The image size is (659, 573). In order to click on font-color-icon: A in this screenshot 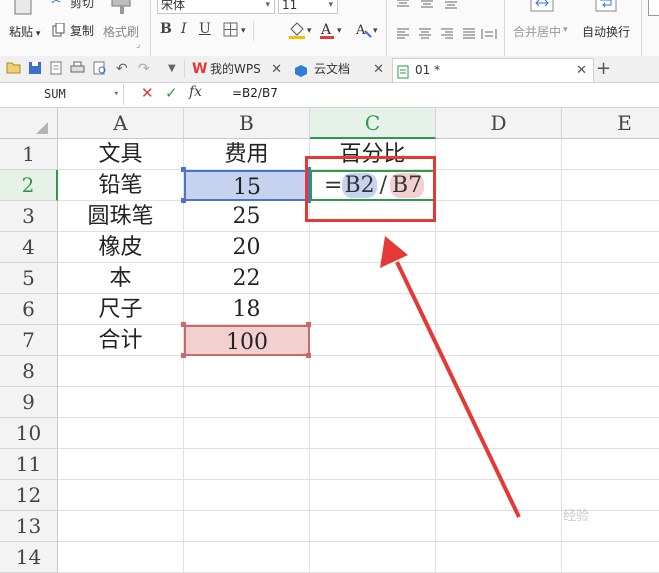, I will do `click(327, 32)`.